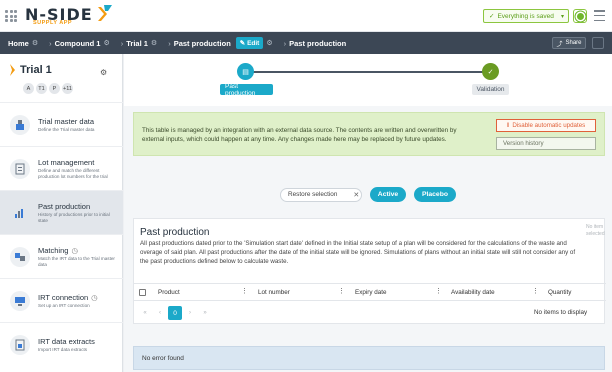 Image resolution: width=612 pixels, height=372 pixels. I want to click on breadcrumb-compound: › Compound 1 ⚙, so click(78, 43).